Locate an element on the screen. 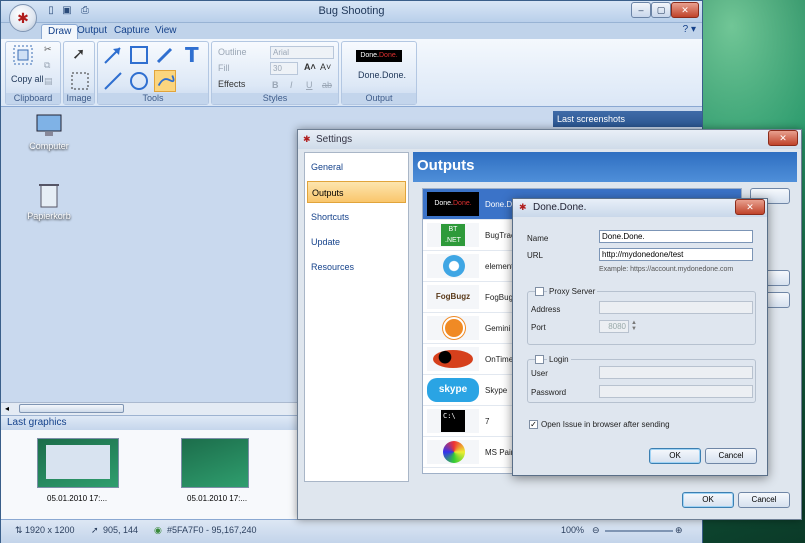 This screenshot has height=543, width=805. settings-bug-icon: ✱ is located at coordinates (307, 139).